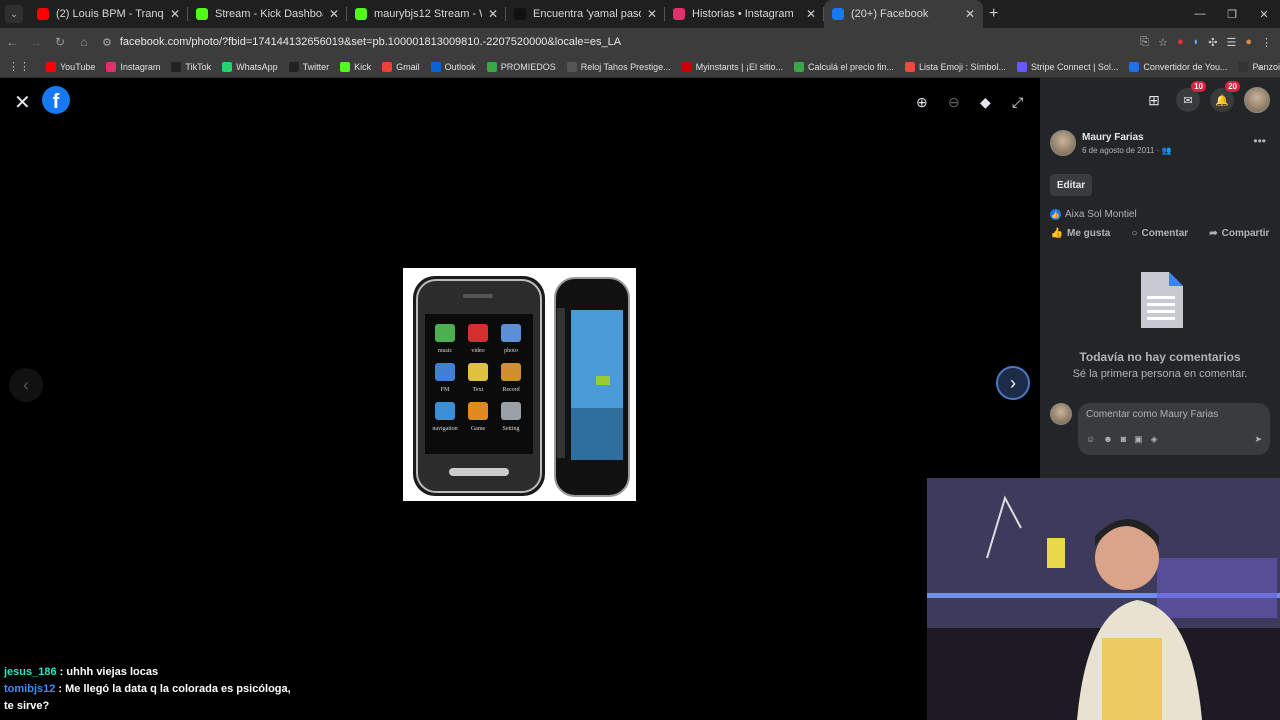 This screenshot has width=1280, height=720. I want to click on sticker-icon: ◈, so click(1154, 439).